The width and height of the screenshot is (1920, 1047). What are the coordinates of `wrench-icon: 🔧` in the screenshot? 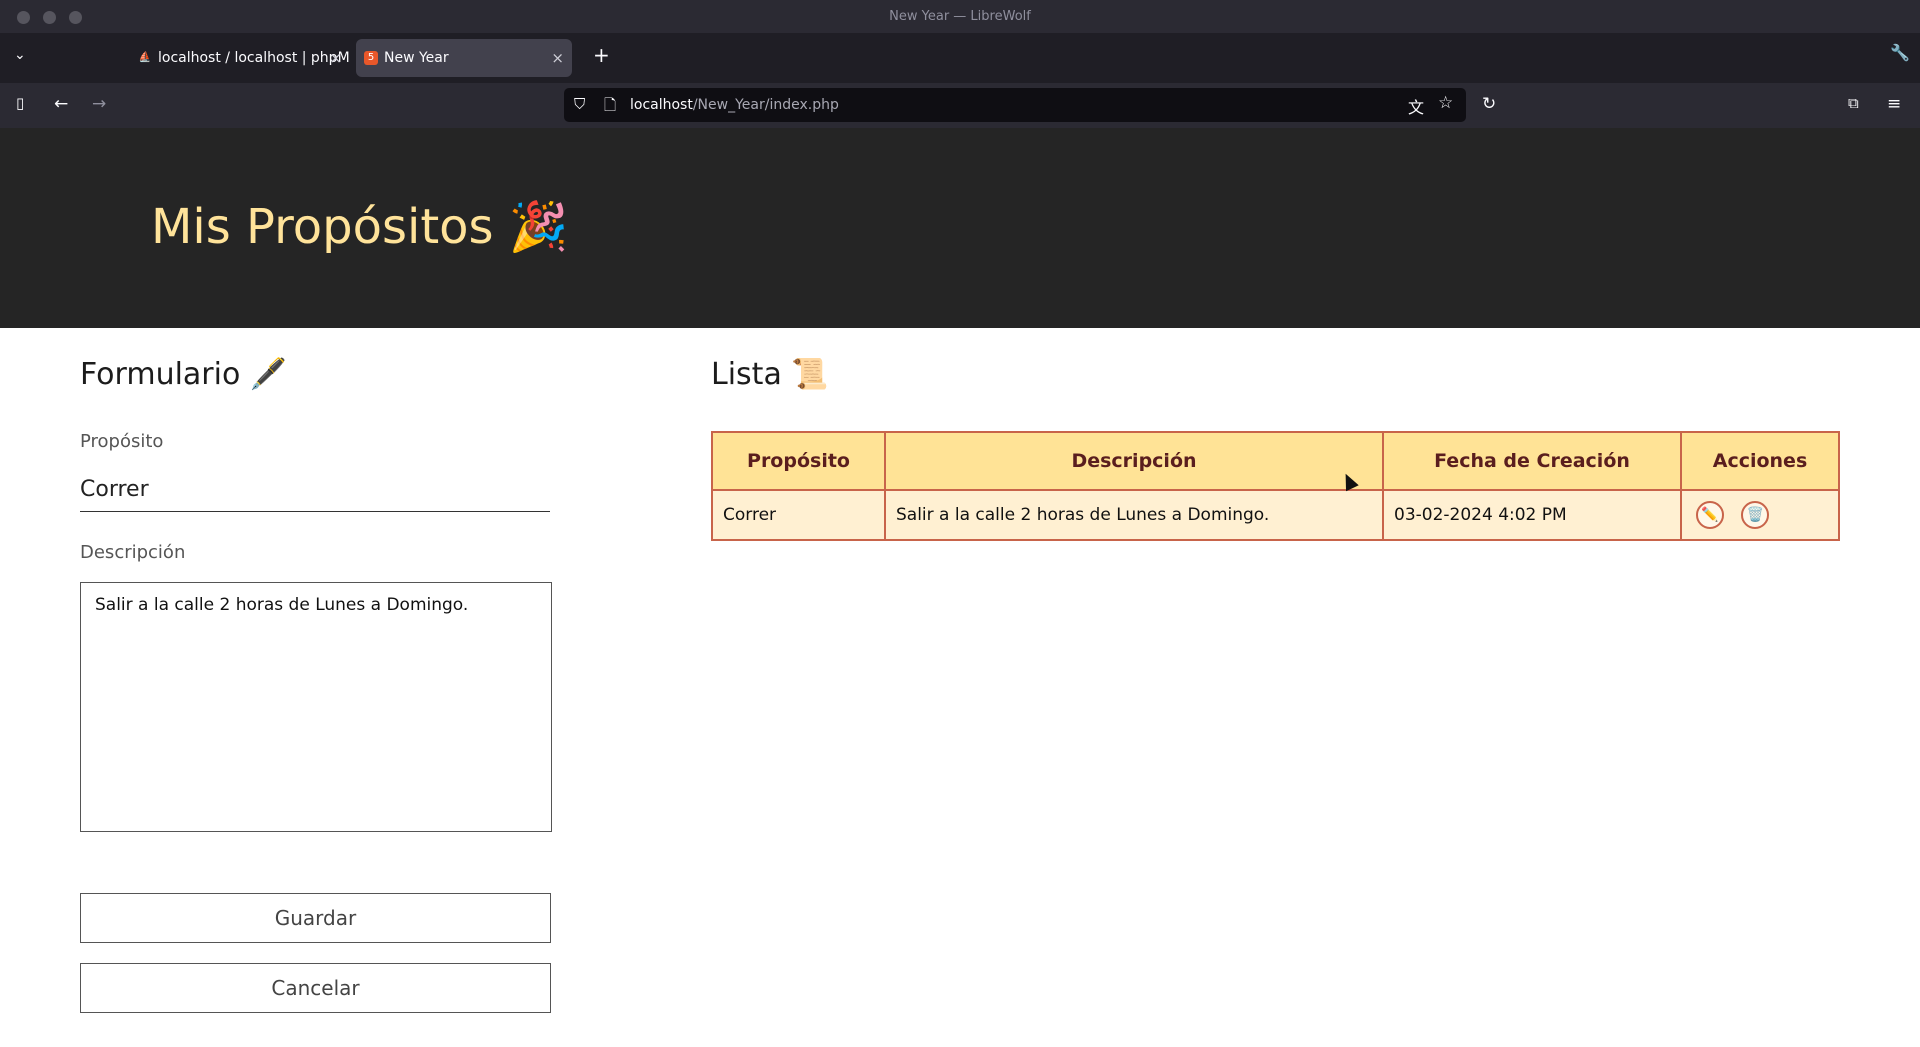 It's located at (1900, 52).